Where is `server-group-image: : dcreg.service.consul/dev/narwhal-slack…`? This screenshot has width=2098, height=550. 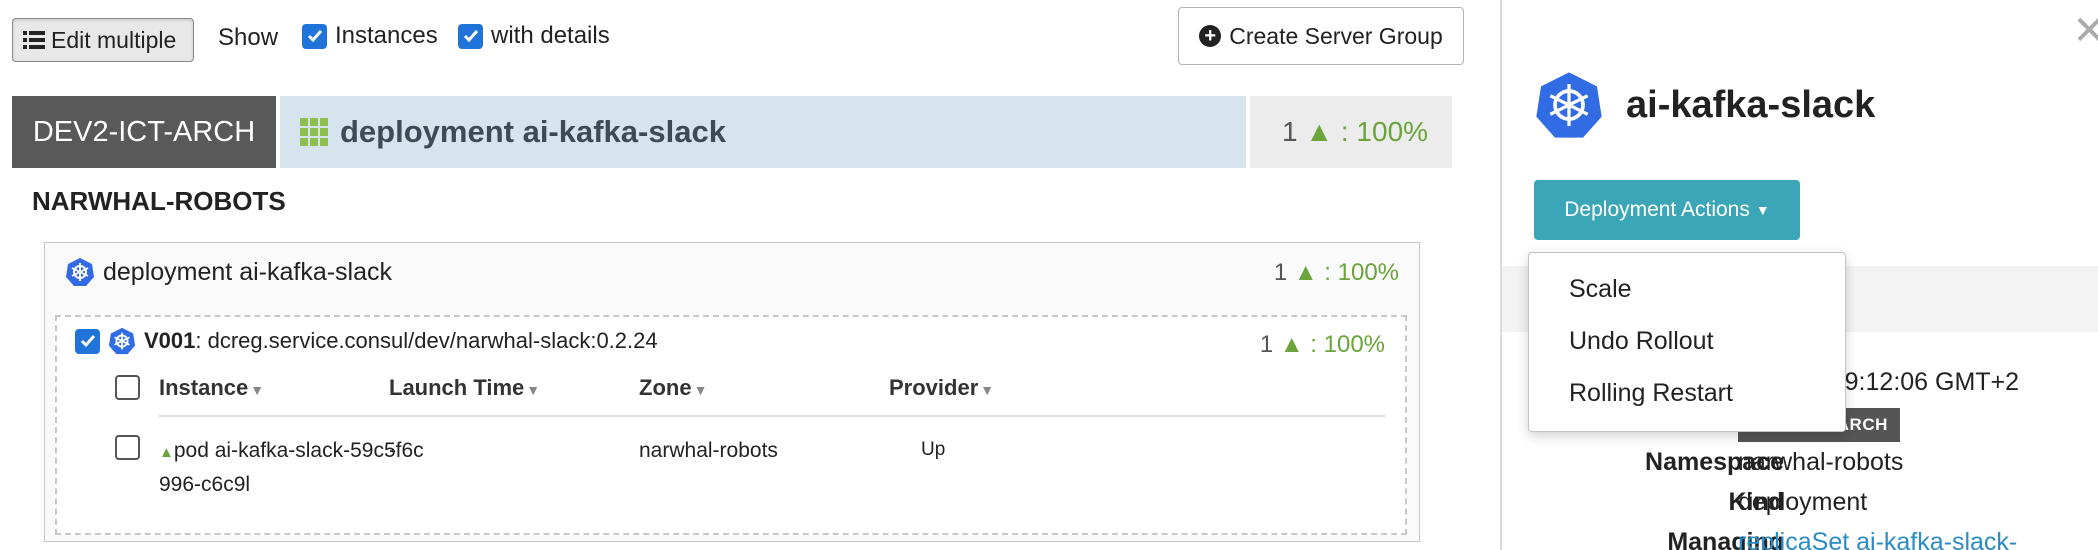
server-group-image: : dcreg.service.consul/dev/narwhal-slack… is located at coordinates (426, 340).